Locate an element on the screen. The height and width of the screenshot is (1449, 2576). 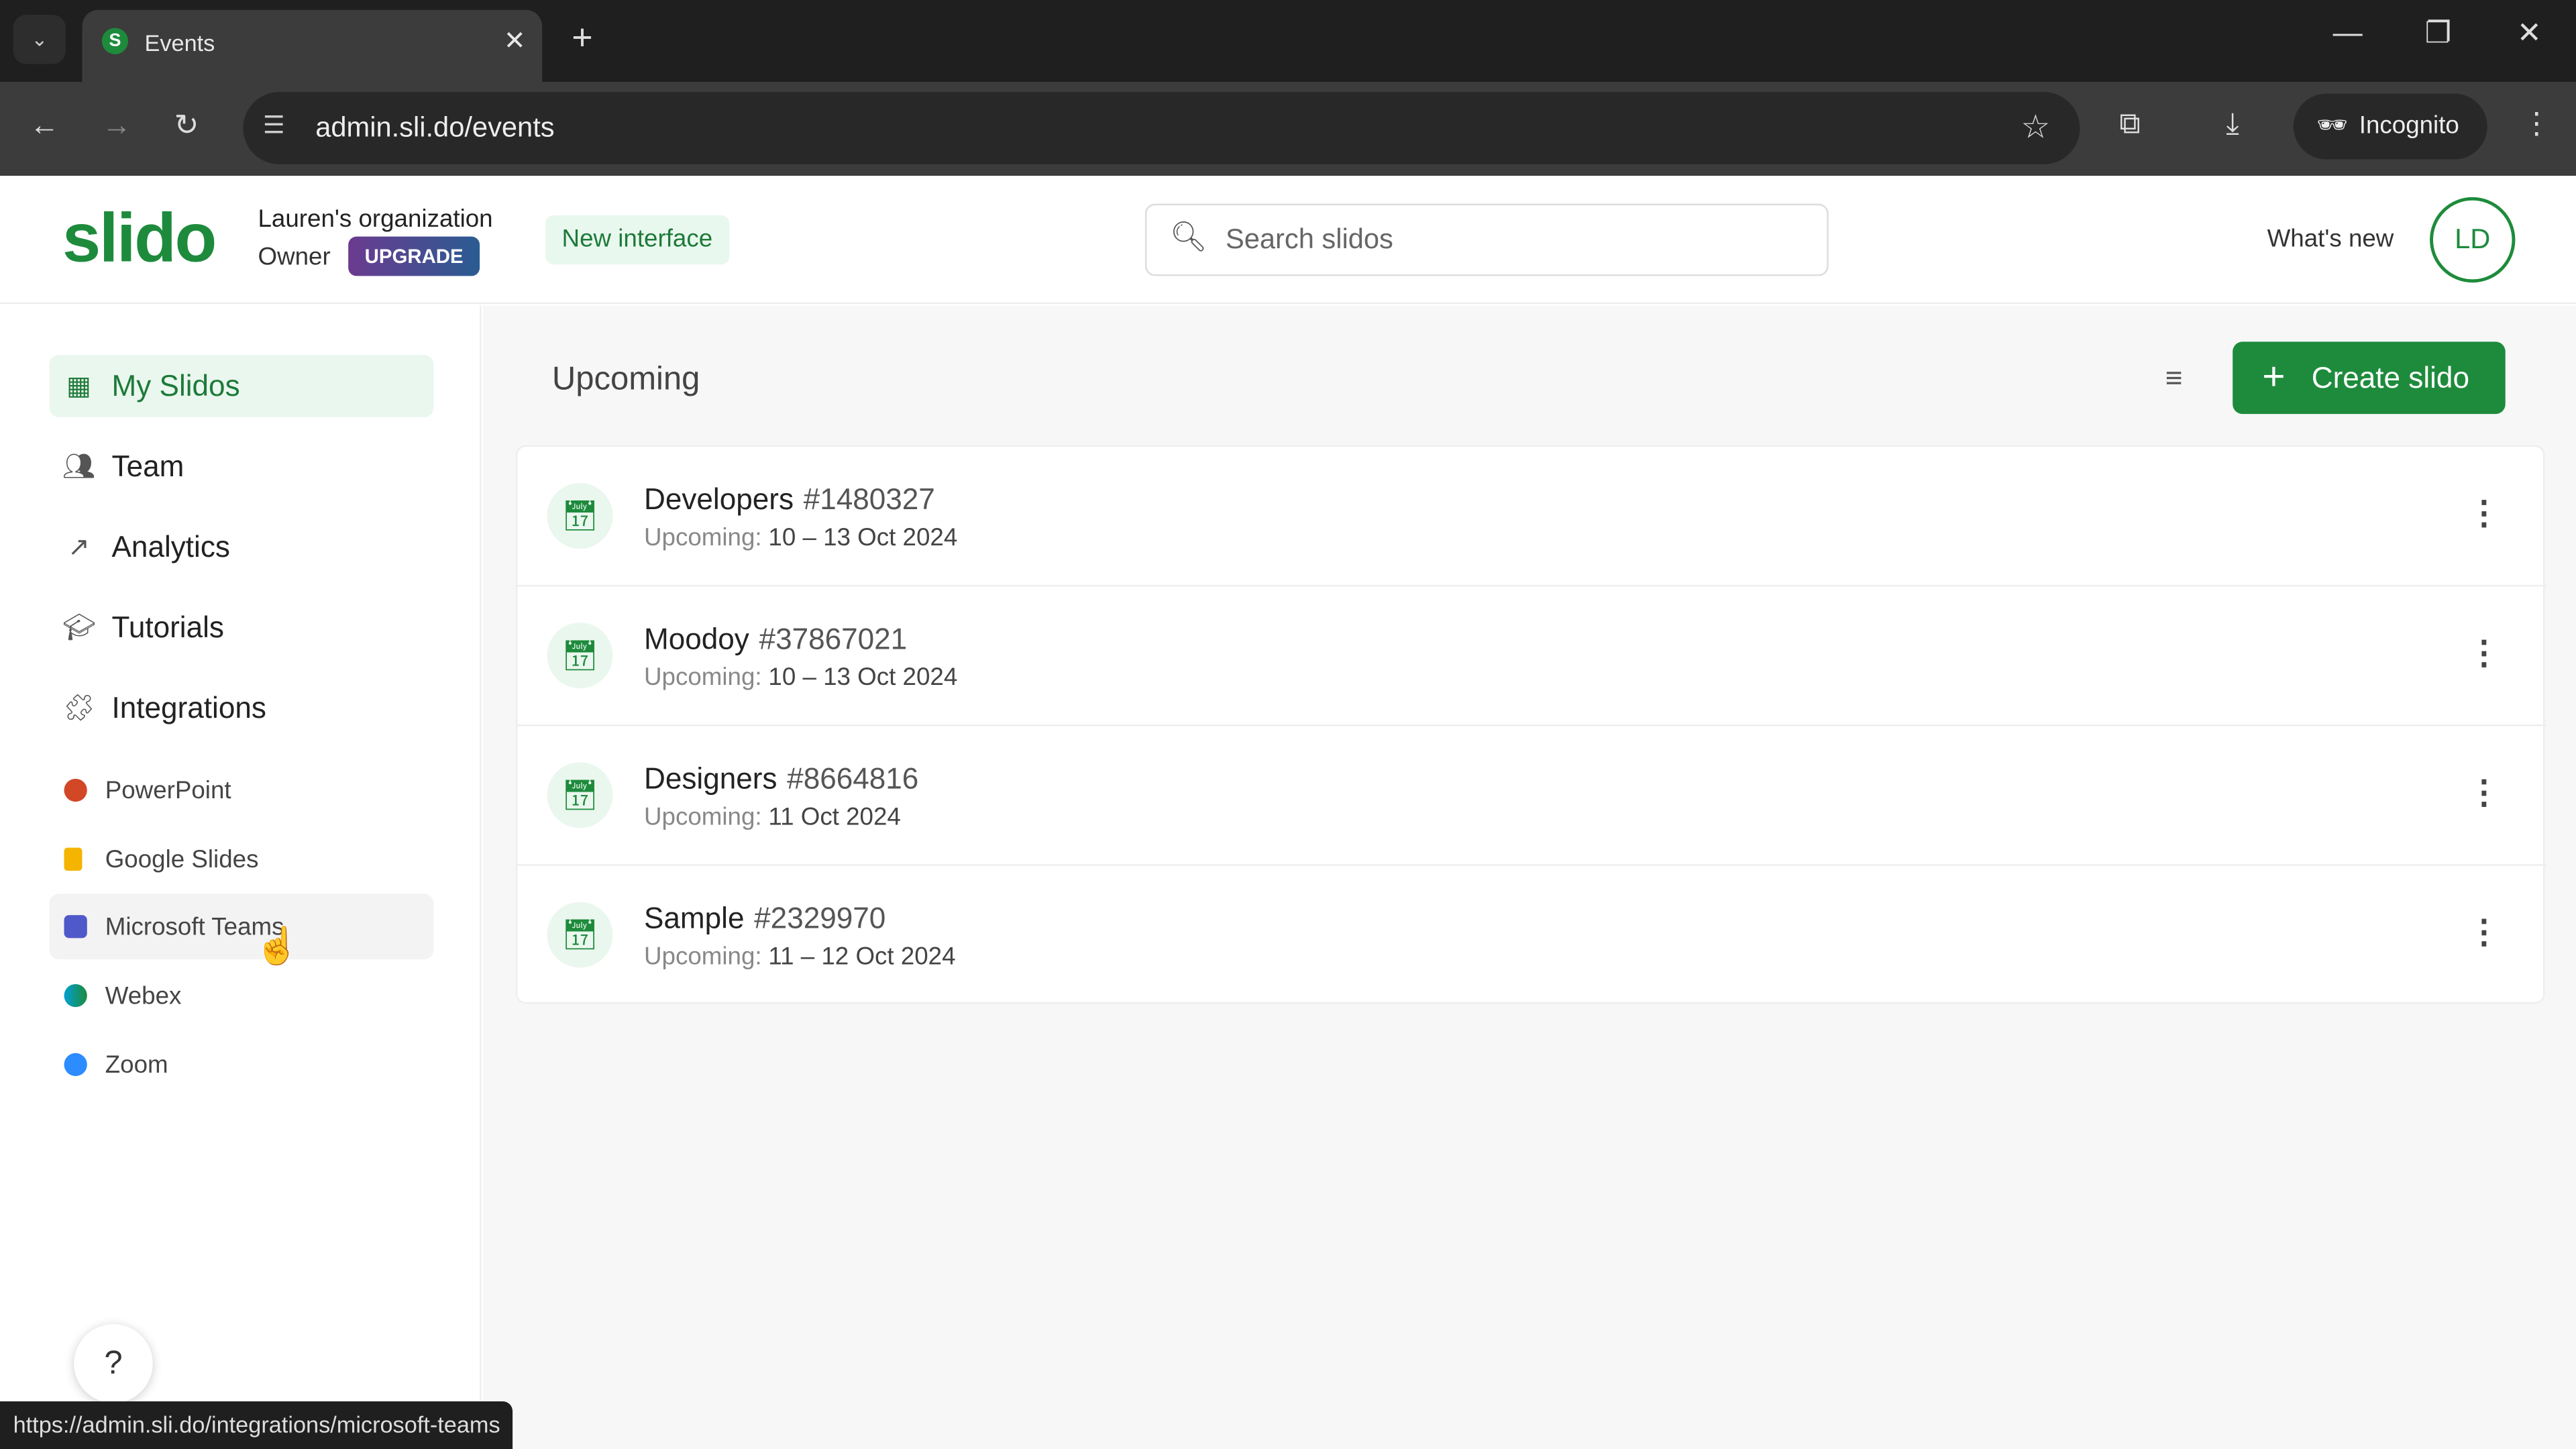
site-settings-icon: ☰ is located at coordinates (274, 125).